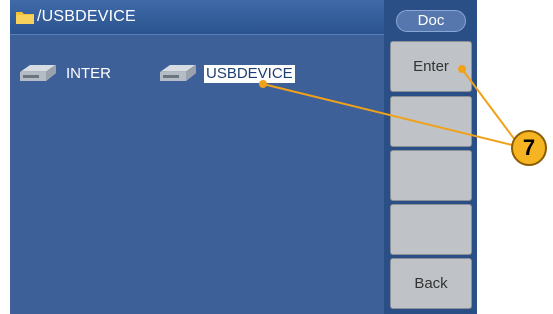  What do you see at coordinates (64, 74) in the screenshot?
I see `drive-item-inter: INTER` at bounding box center [64, 74].